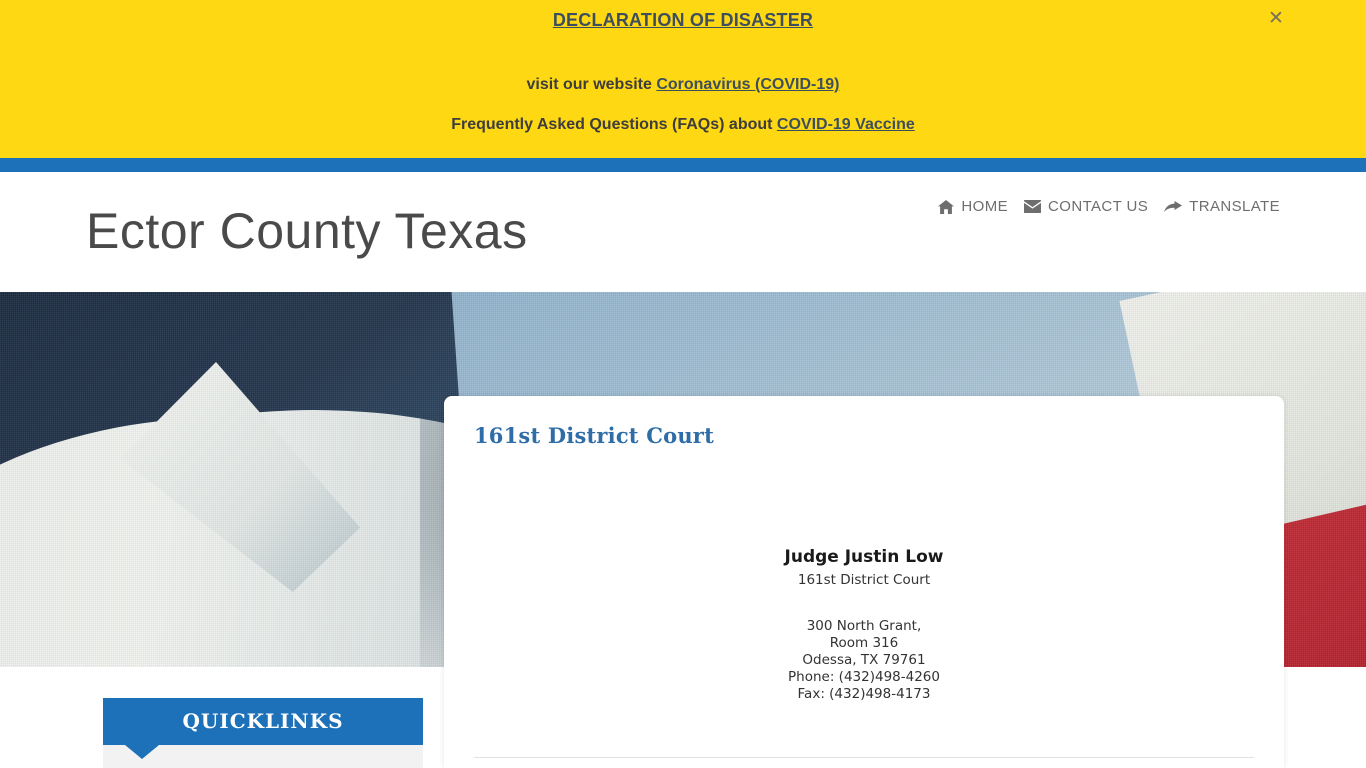 The width and height of the screenshot is (1366, 768). I want to click on coronavirus-covid19-link: Coronavirus (COVID-19), so click(747, 84).